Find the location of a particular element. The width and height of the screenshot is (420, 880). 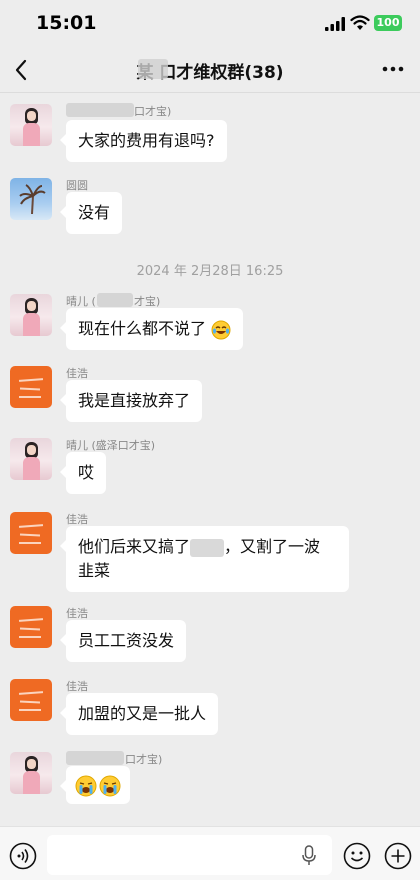

status-time: 15:01 is located at coordinates (66, 23).